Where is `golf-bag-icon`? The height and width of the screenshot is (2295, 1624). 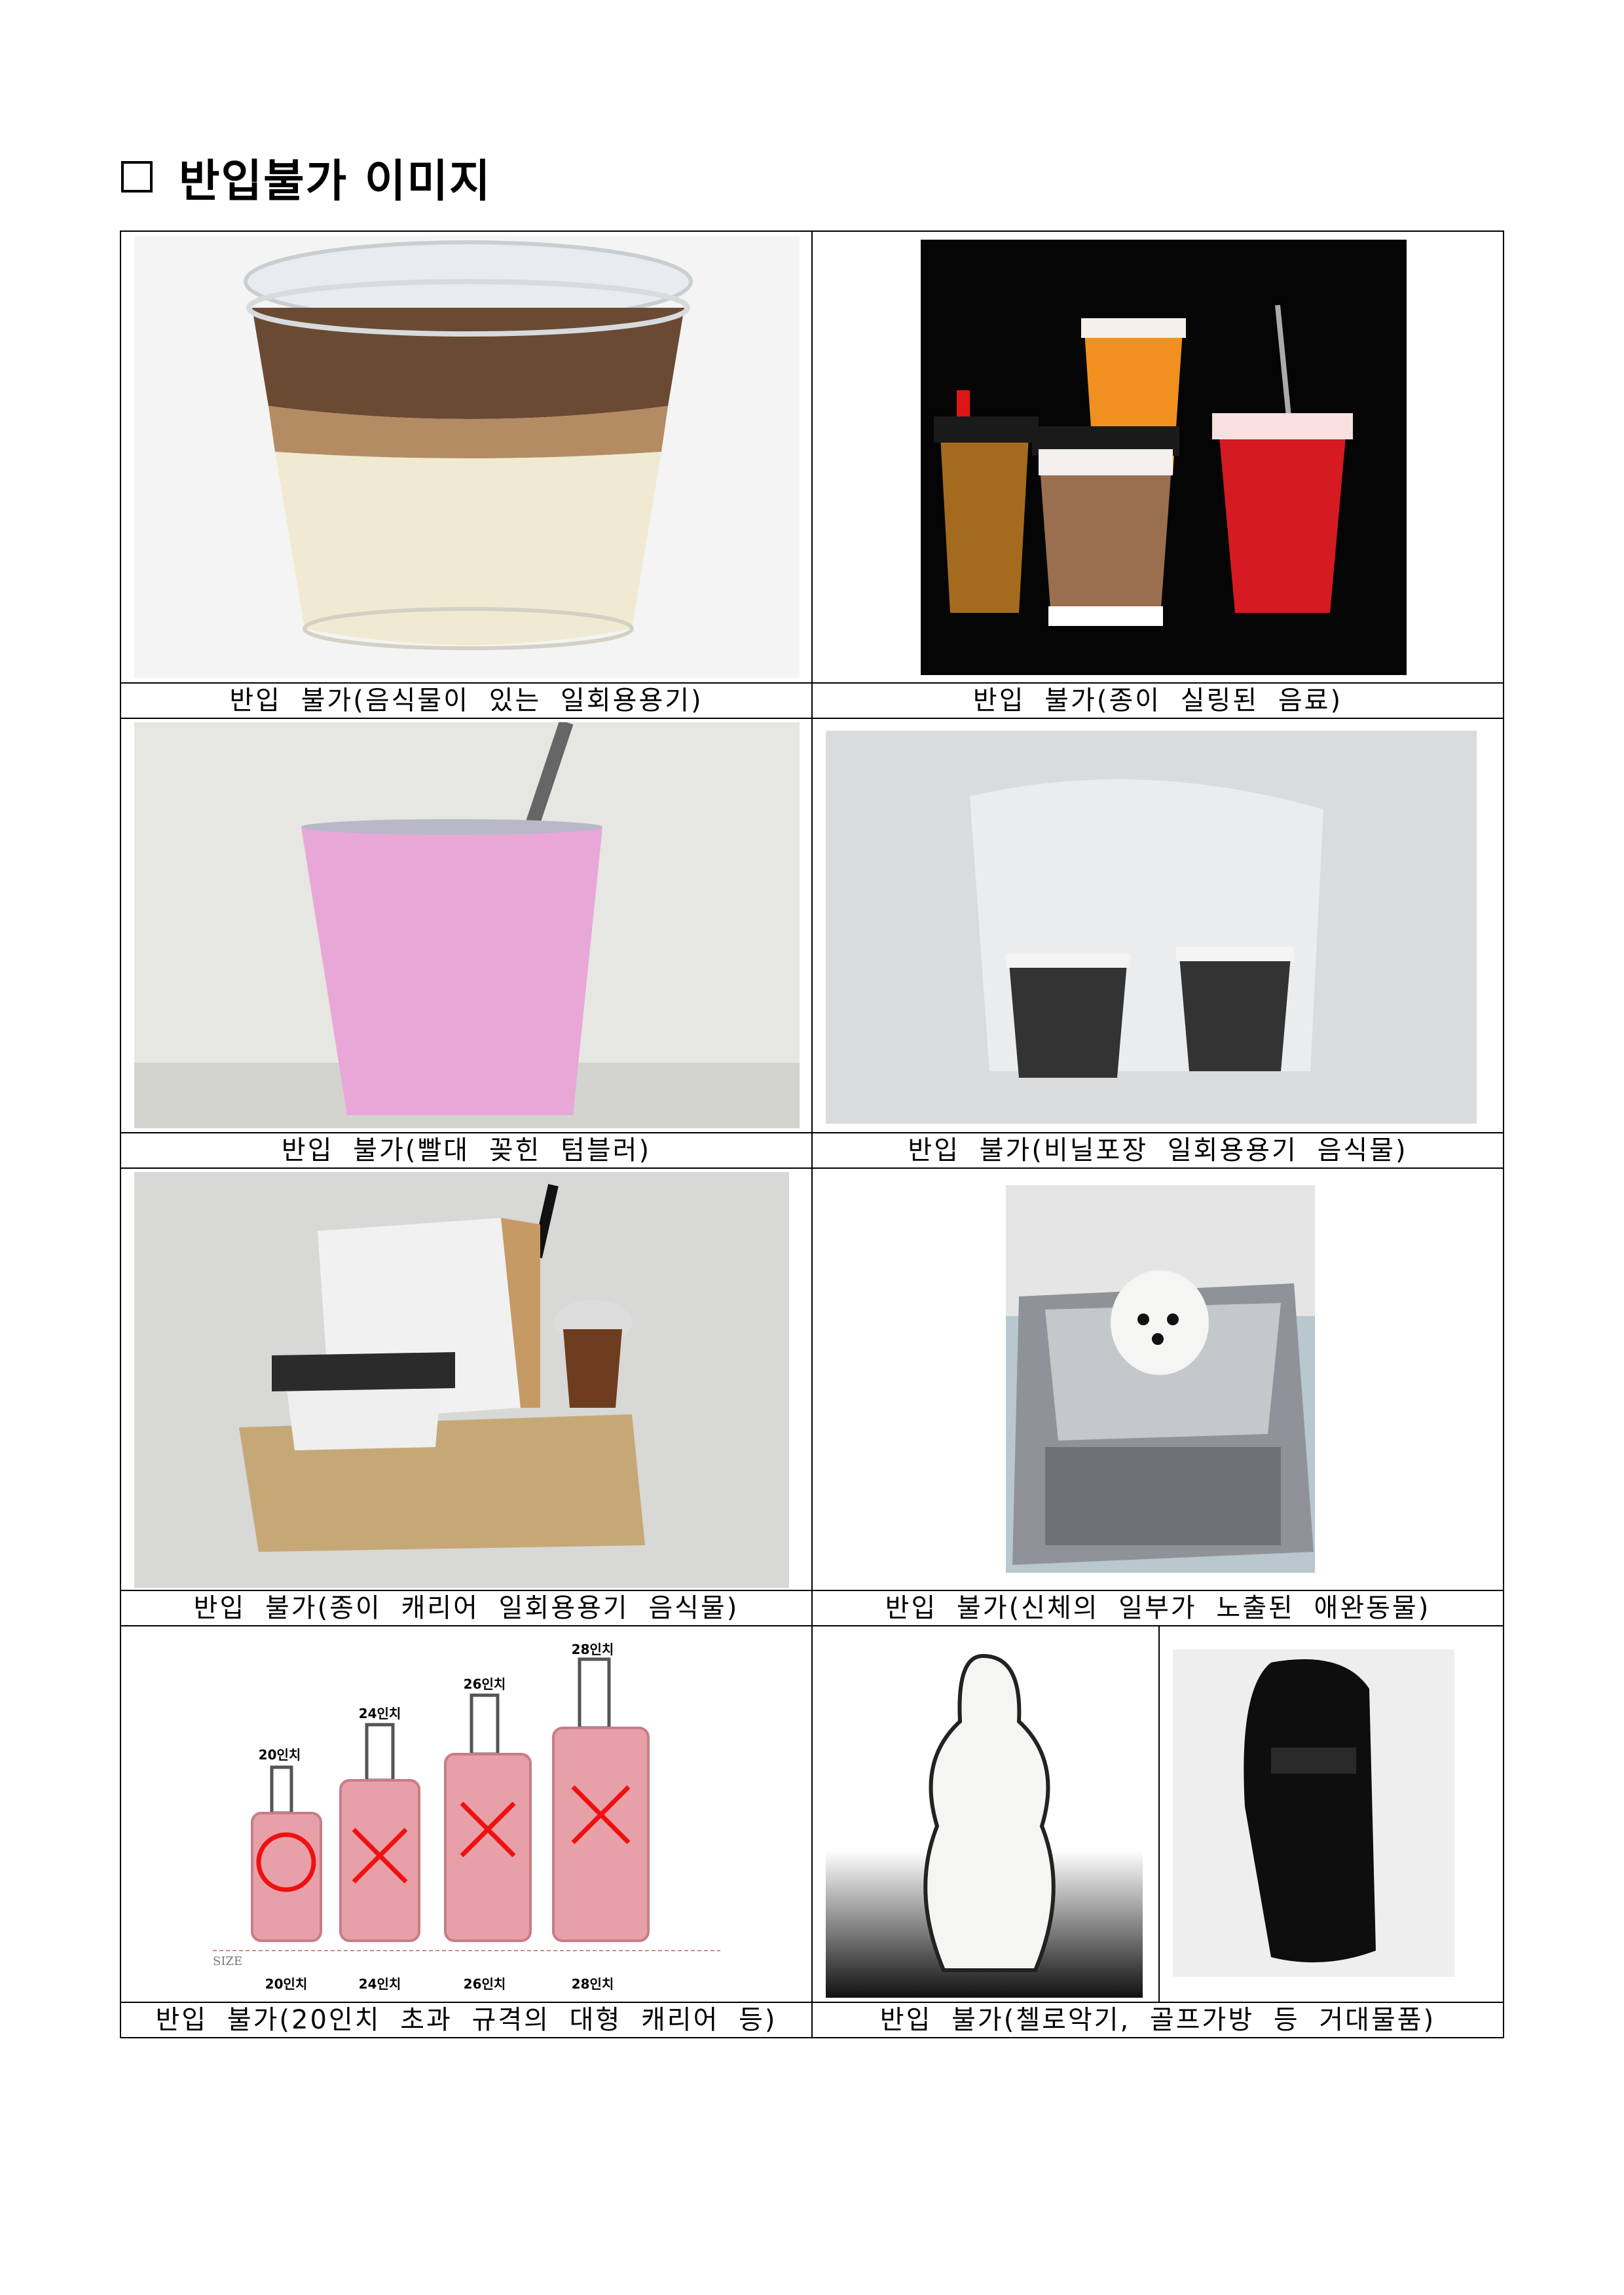 golf-bag-icon is located at coordinates (1313, 1813).